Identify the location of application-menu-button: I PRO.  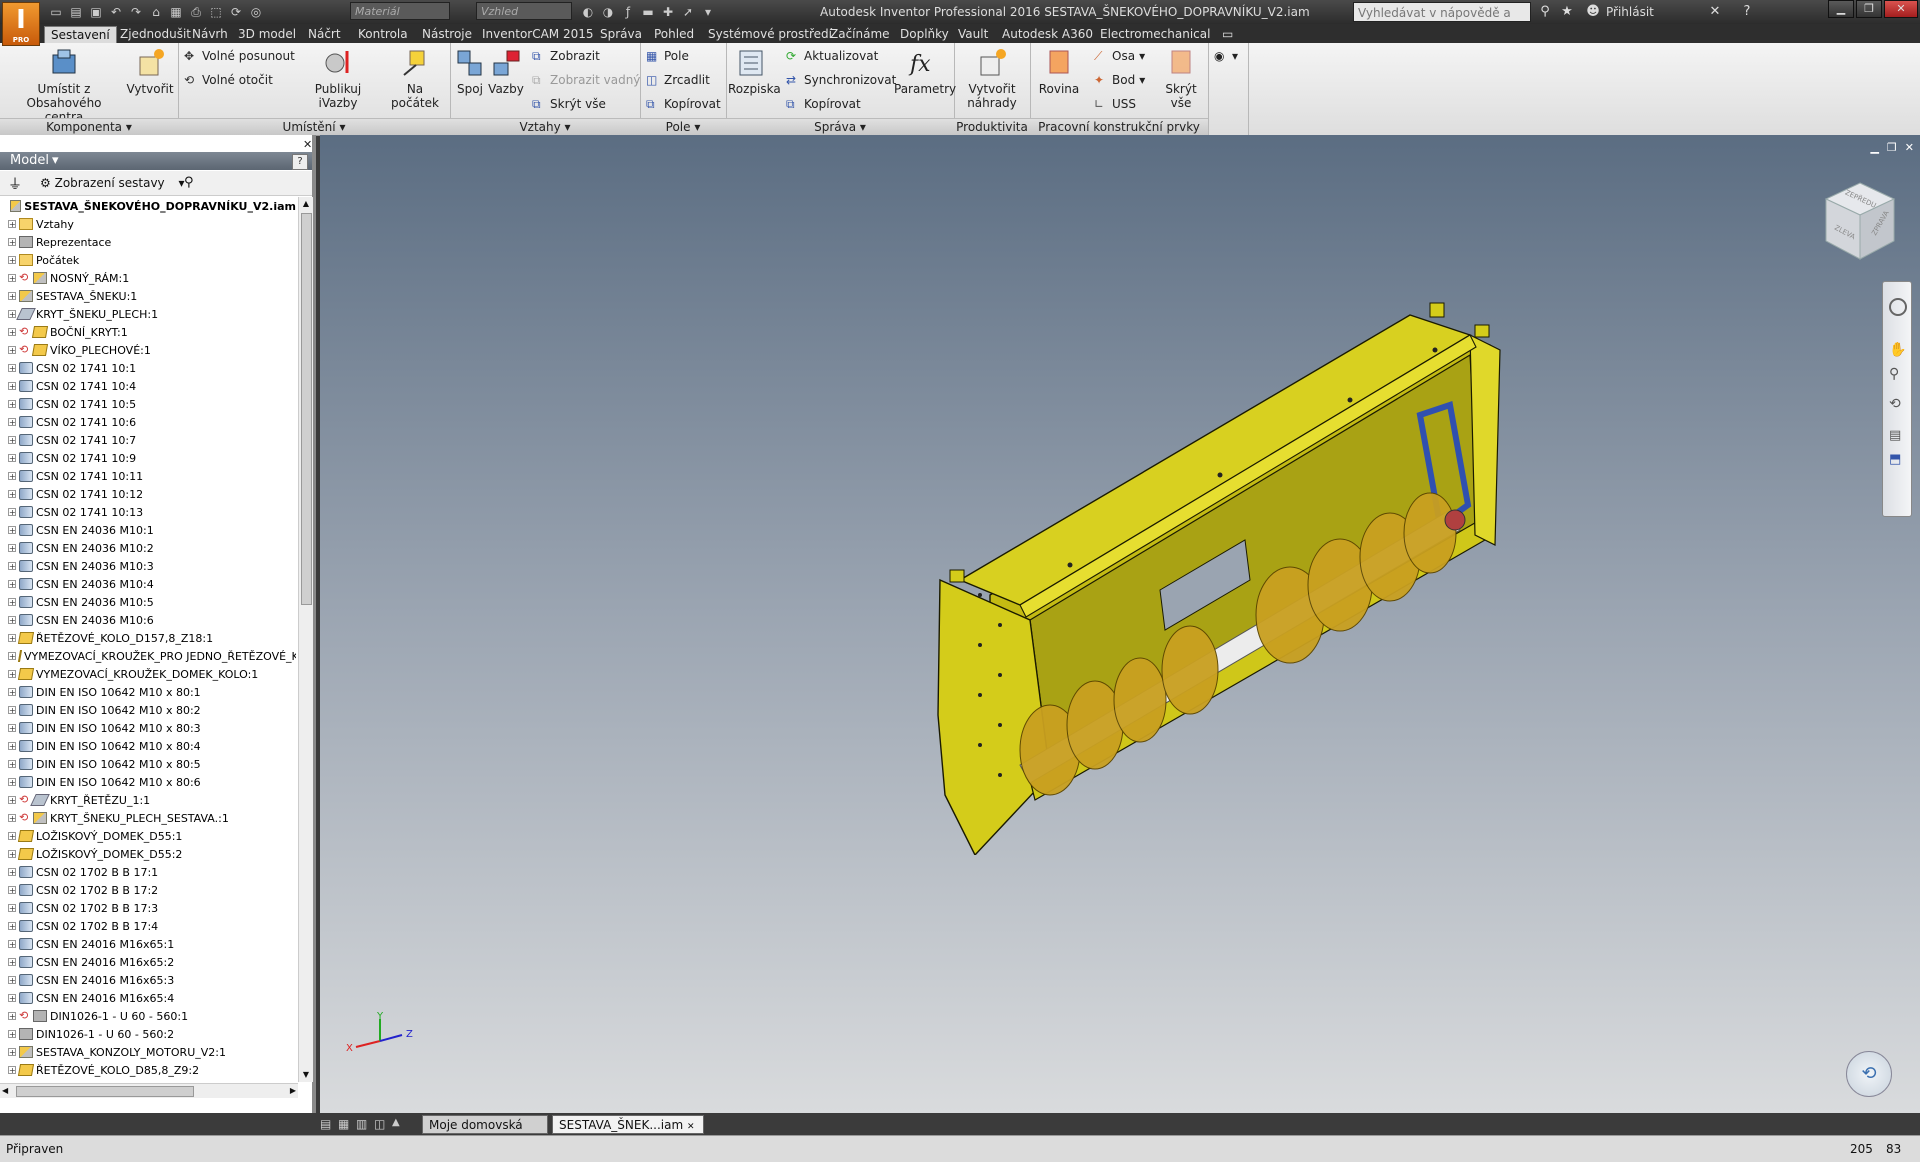
(21, 24).